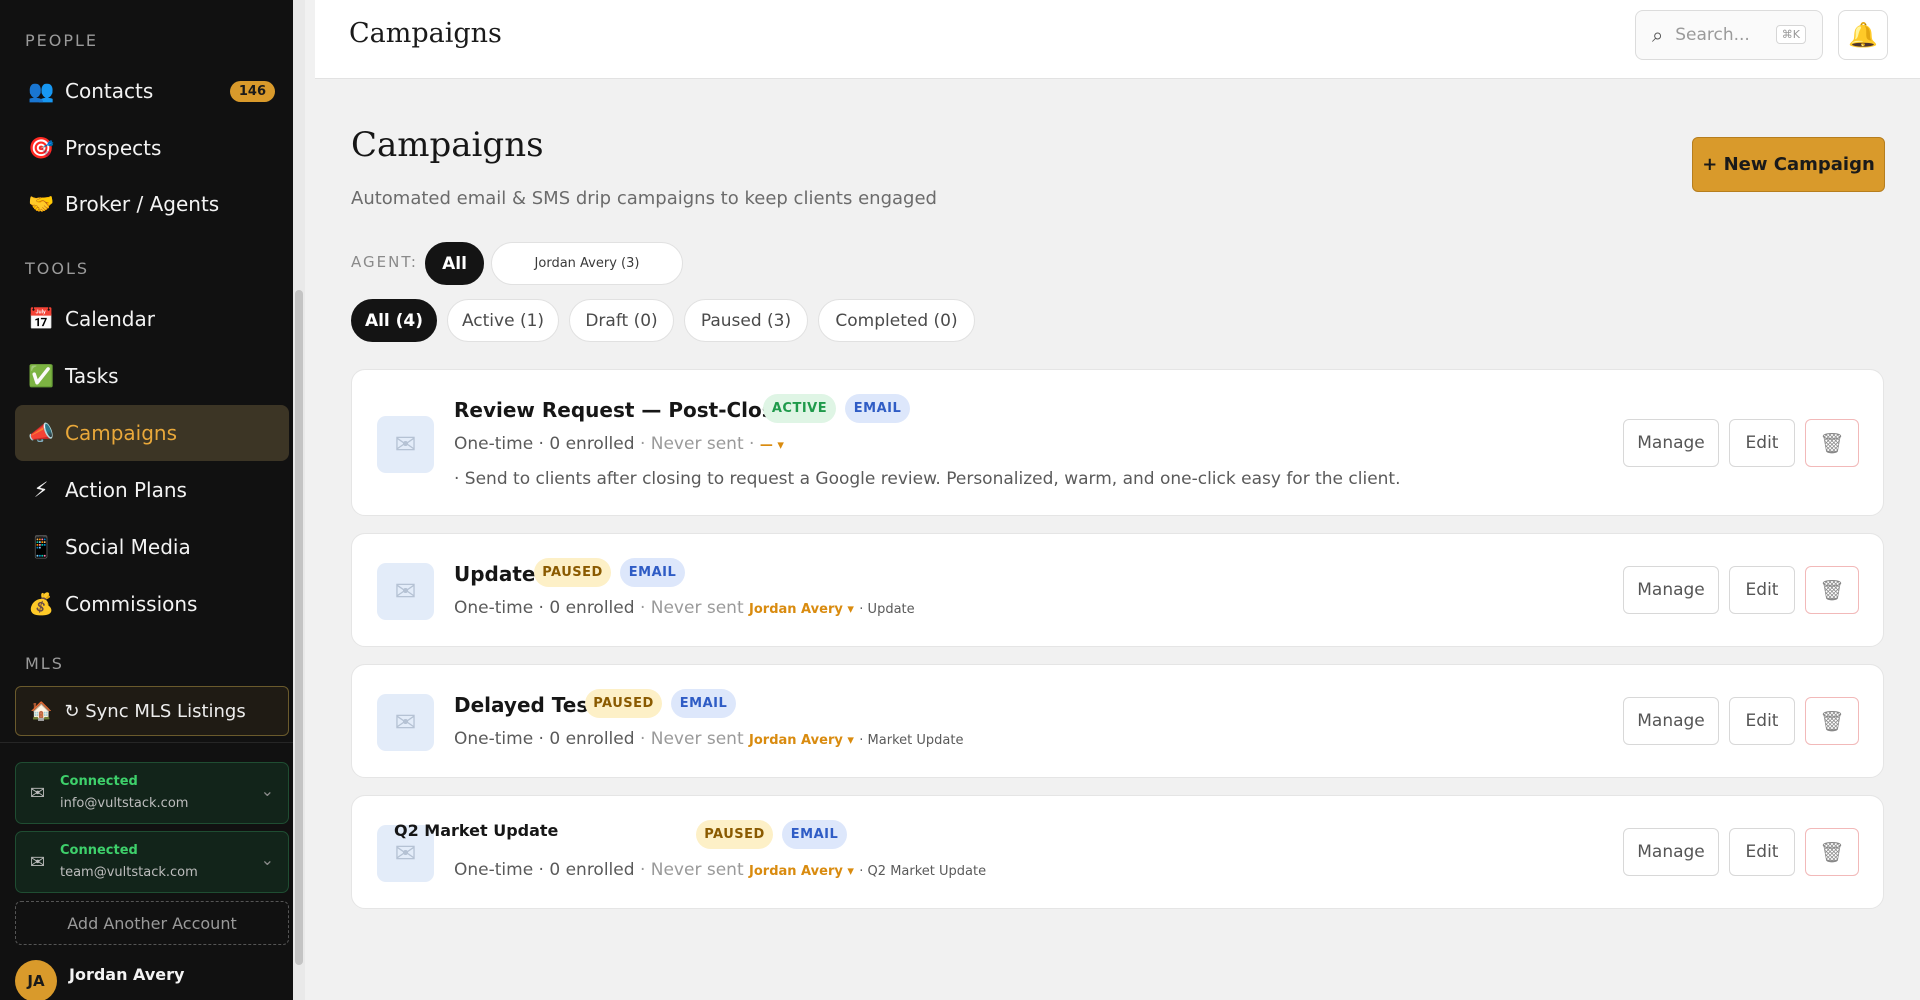 Image resolution: width=1920 pixels, height=1000 pixels. I want to click on sidebar-item-label: Commissions, so click(131, 604).